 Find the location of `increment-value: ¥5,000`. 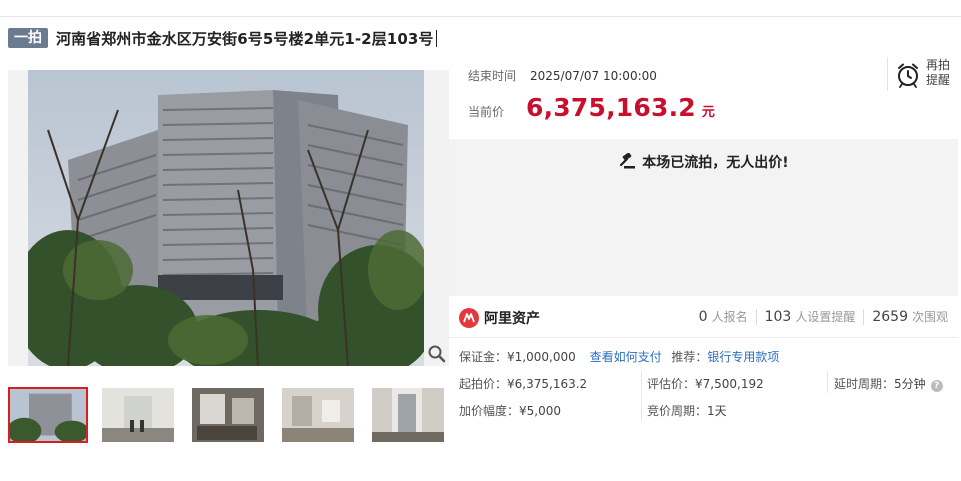

increment-value: ¥5,000 is located at coordinates (540, 411).